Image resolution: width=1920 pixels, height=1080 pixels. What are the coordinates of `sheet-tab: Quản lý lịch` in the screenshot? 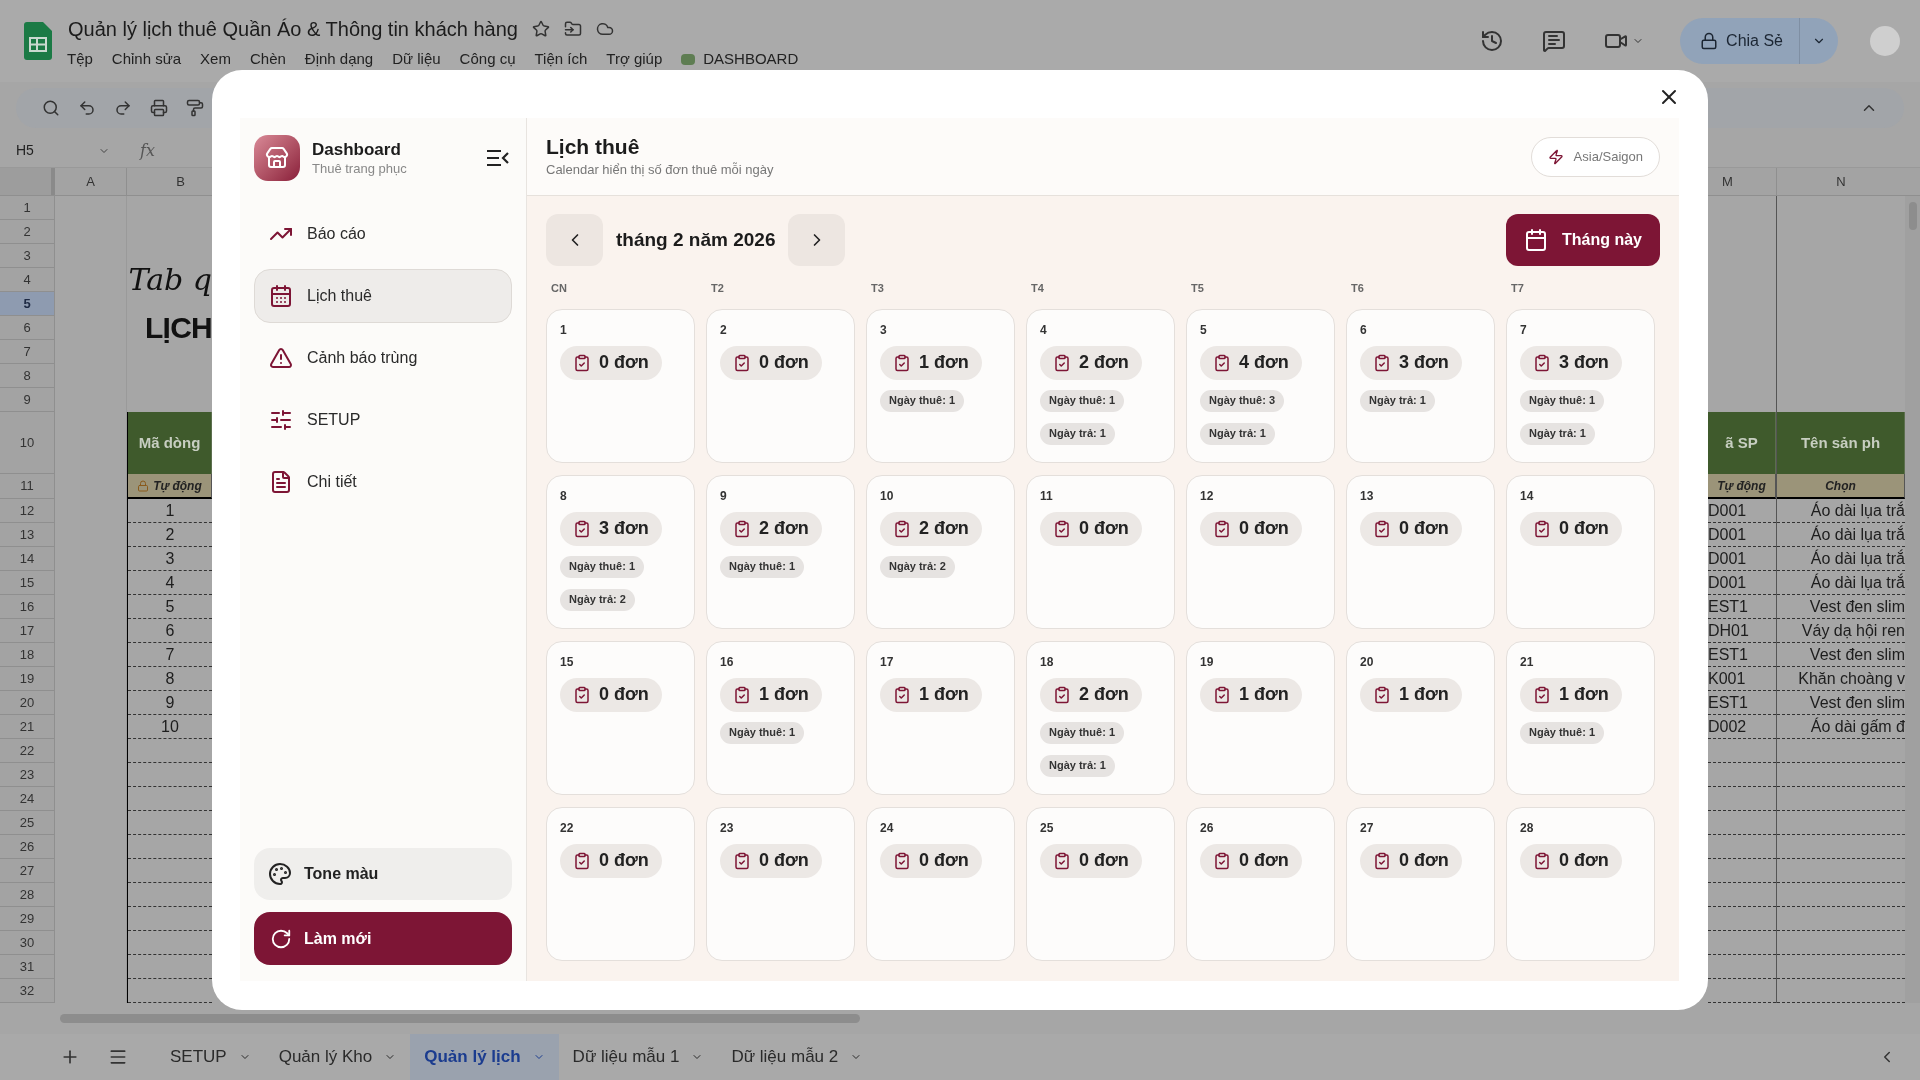 It's located at (484, 1057).